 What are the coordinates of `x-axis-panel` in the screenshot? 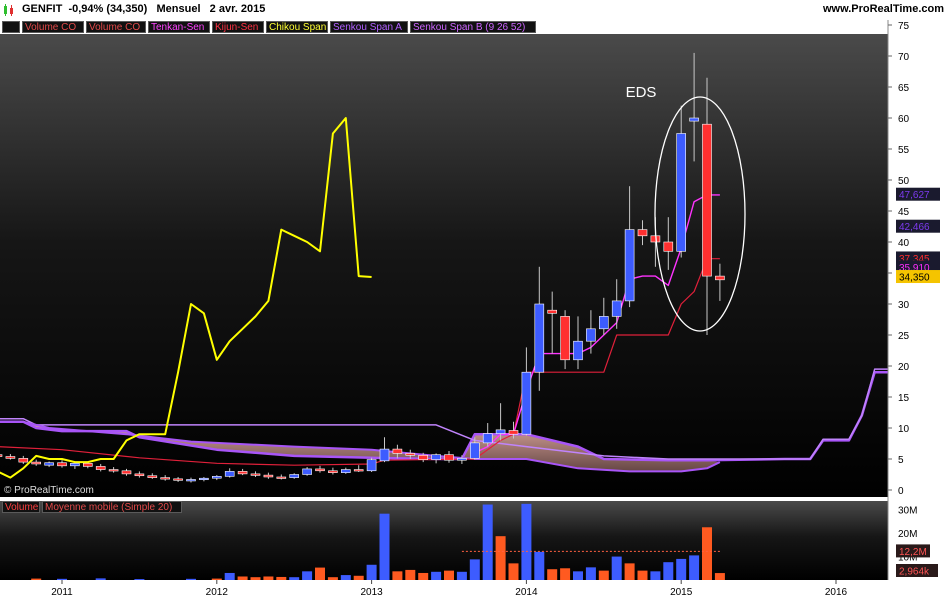 It's located at (475, 590).